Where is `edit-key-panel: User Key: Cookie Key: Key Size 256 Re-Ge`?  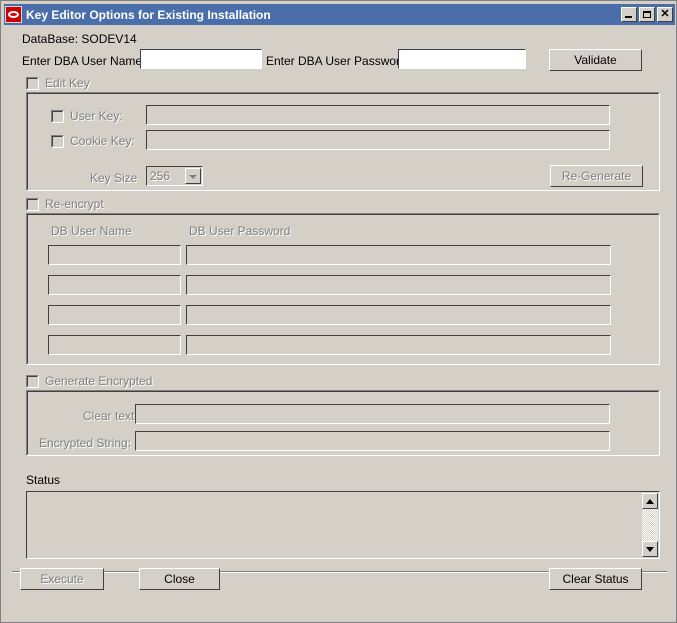
edit-key-panel: User Key: Cookie Key: Key Size 256 Re-Ge is located at coordinates (343, 141).